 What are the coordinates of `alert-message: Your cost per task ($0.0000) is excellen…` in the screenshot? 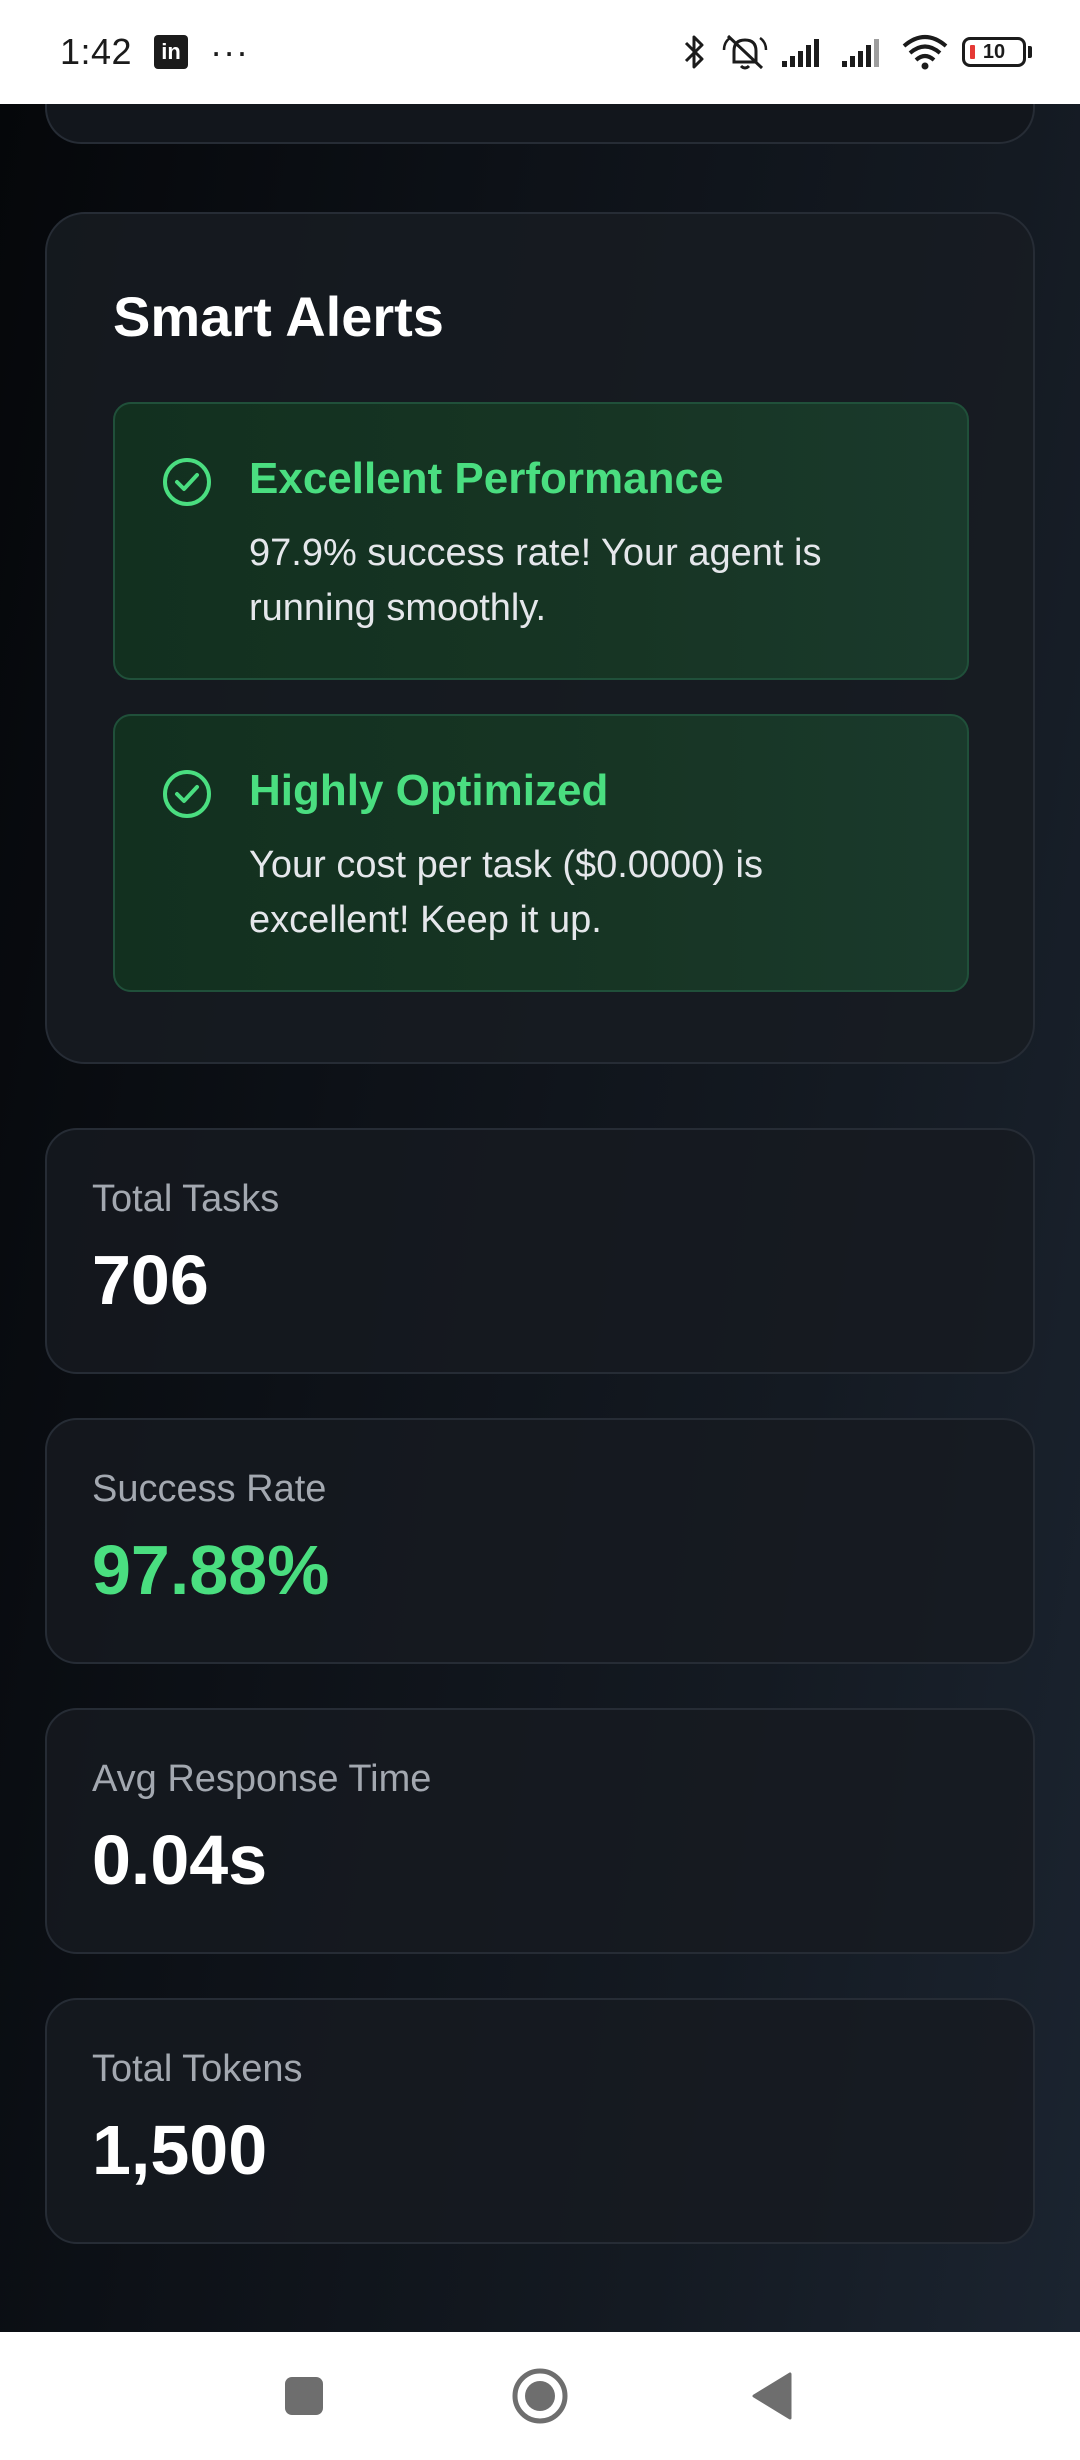 It's located at (506, 892).